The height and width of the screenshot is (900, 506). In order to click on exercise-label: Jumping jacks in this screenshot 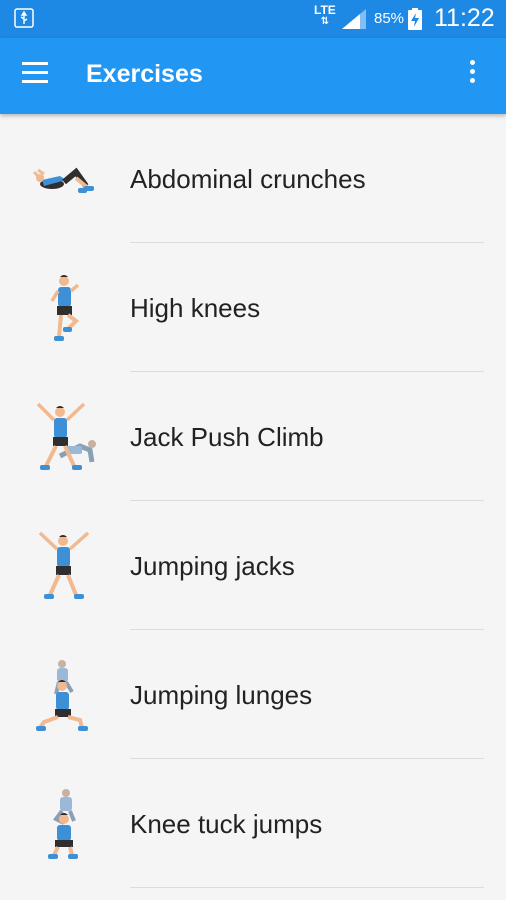, I will do `click(212, 566)`.